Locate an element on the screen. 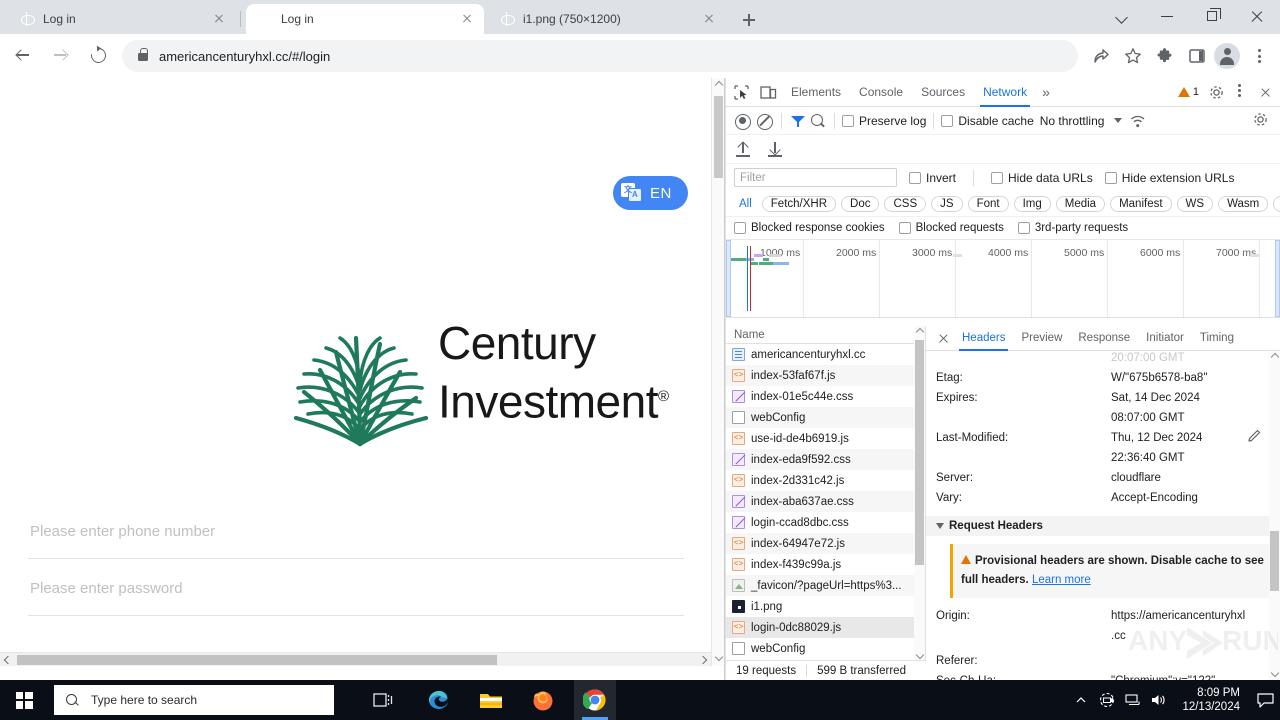  translate-widget: 文A EN is located at coordinates (650, 193).